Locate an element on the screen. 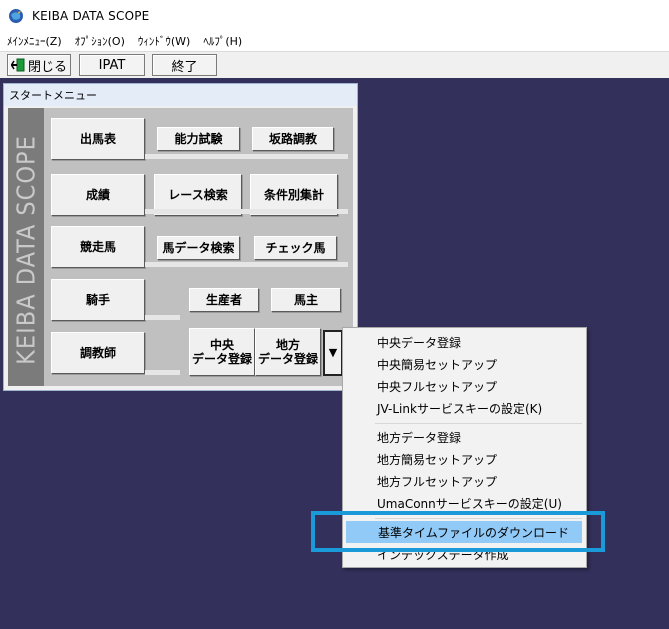 The image size is (669, 629). nouryoku-label: 能力試験 is located at coordinates (198, 139).